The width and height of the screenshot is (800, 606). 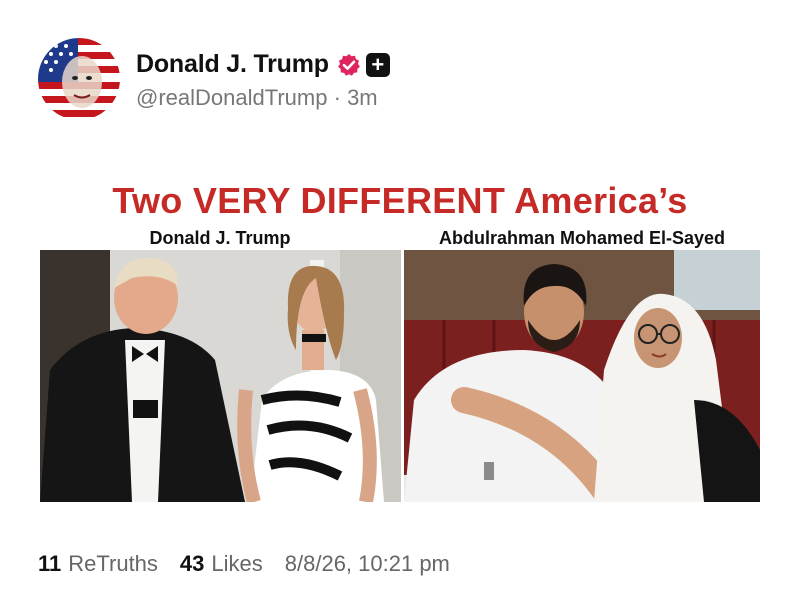 I want to click on plus-icon: +, so click(x=377, y=64).